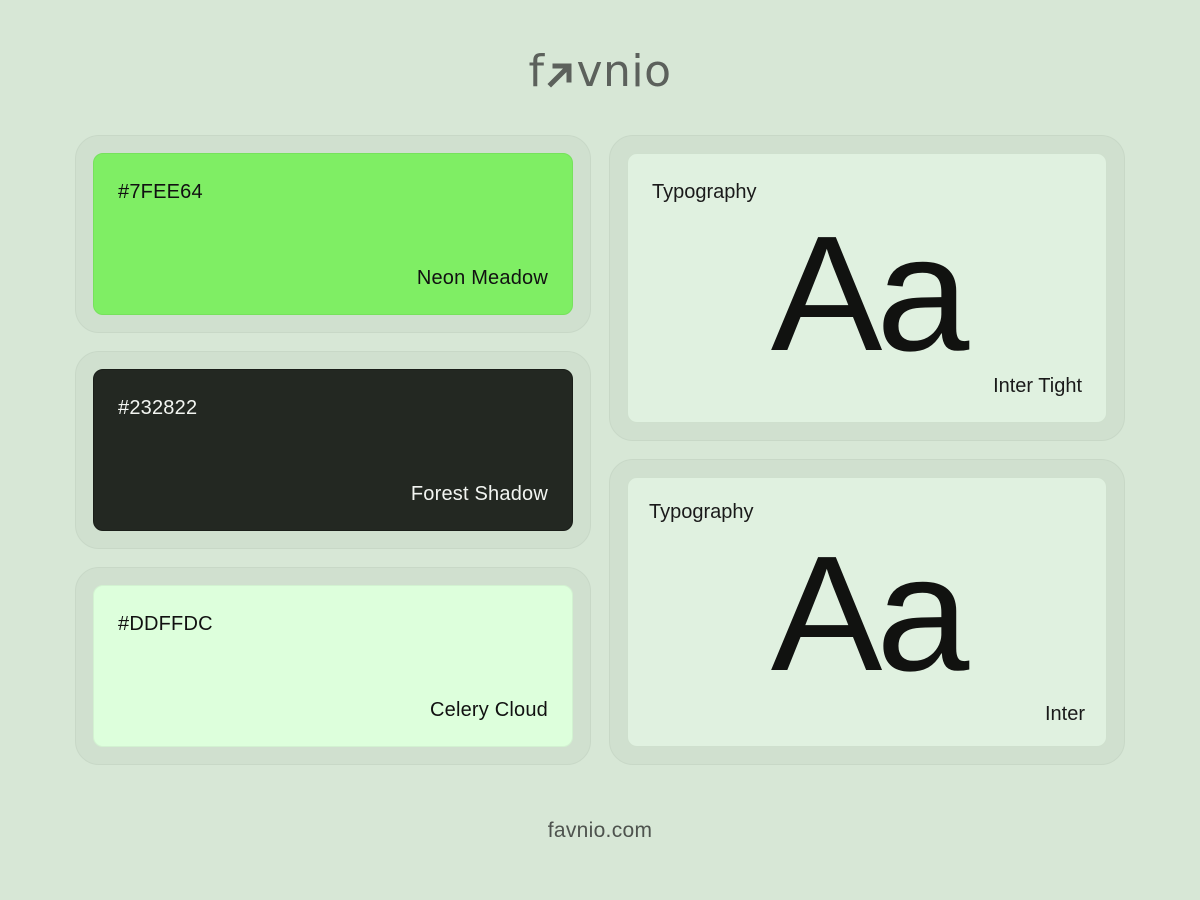 The height and width of the screenshot is (900, 1200). Describe the element at coordinates (165, 624) in the screenshot. I see `swatch-hex-code: #DDFFDC` at that location.